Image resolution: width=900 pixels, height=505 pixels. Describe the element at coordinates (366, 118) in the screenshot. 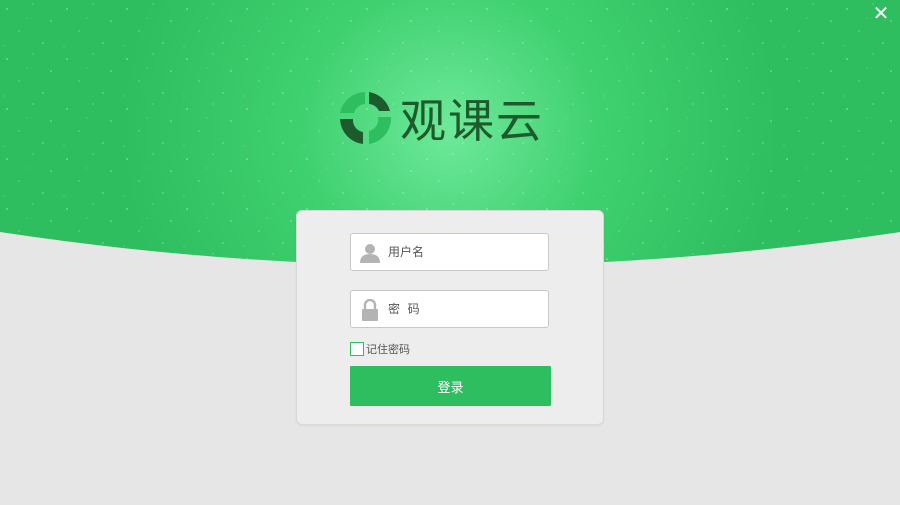

I see `guanke-logo-icon` at that location.